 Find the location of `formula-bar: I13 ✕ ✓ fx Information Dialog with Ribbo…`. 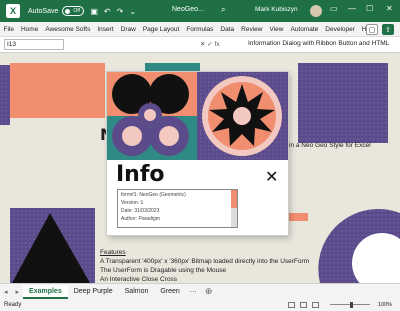

formula-bar: I13 ✕ ✓ fx Information Dialog with Ribbo… is located at coordinates (200, 45).